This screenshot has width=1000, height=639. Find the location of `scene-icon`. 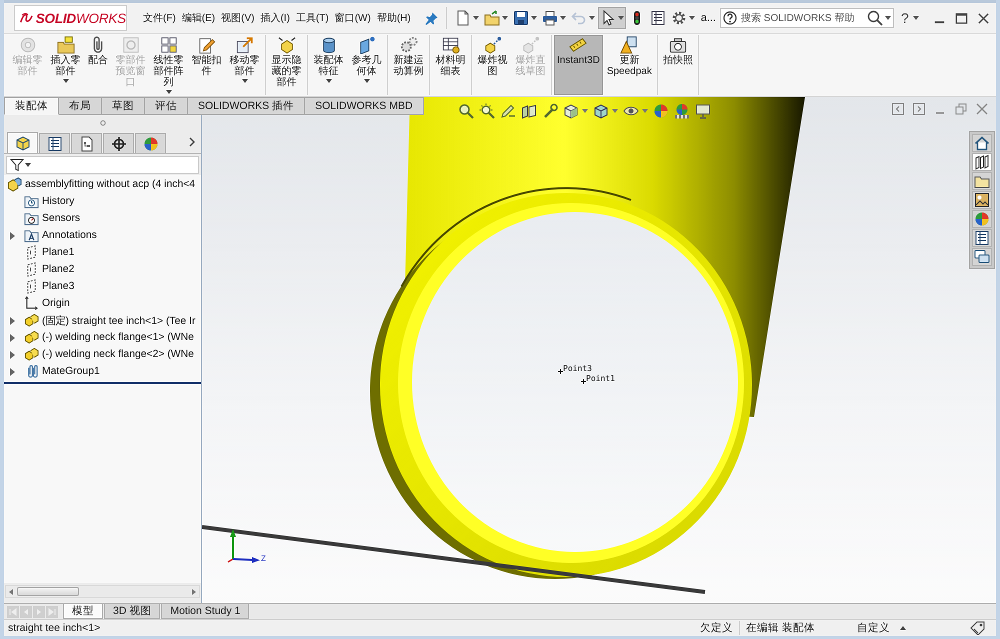

scene-icon is located at coordinates (682, 111).